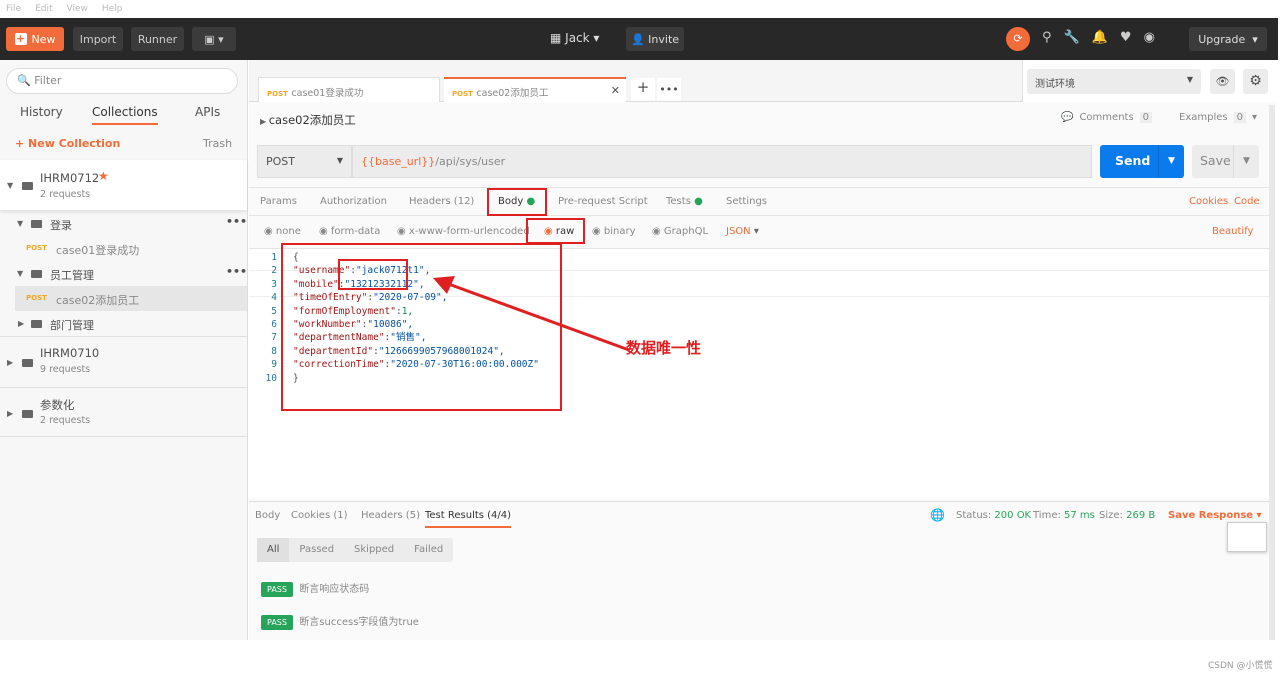 This screenshot has height=675, width=1280. What do you see at coordinates (123, 276) in the screenshot?
I see `folder-employee: ▼ 员工管理 •••` at bounding box center [123, 276].